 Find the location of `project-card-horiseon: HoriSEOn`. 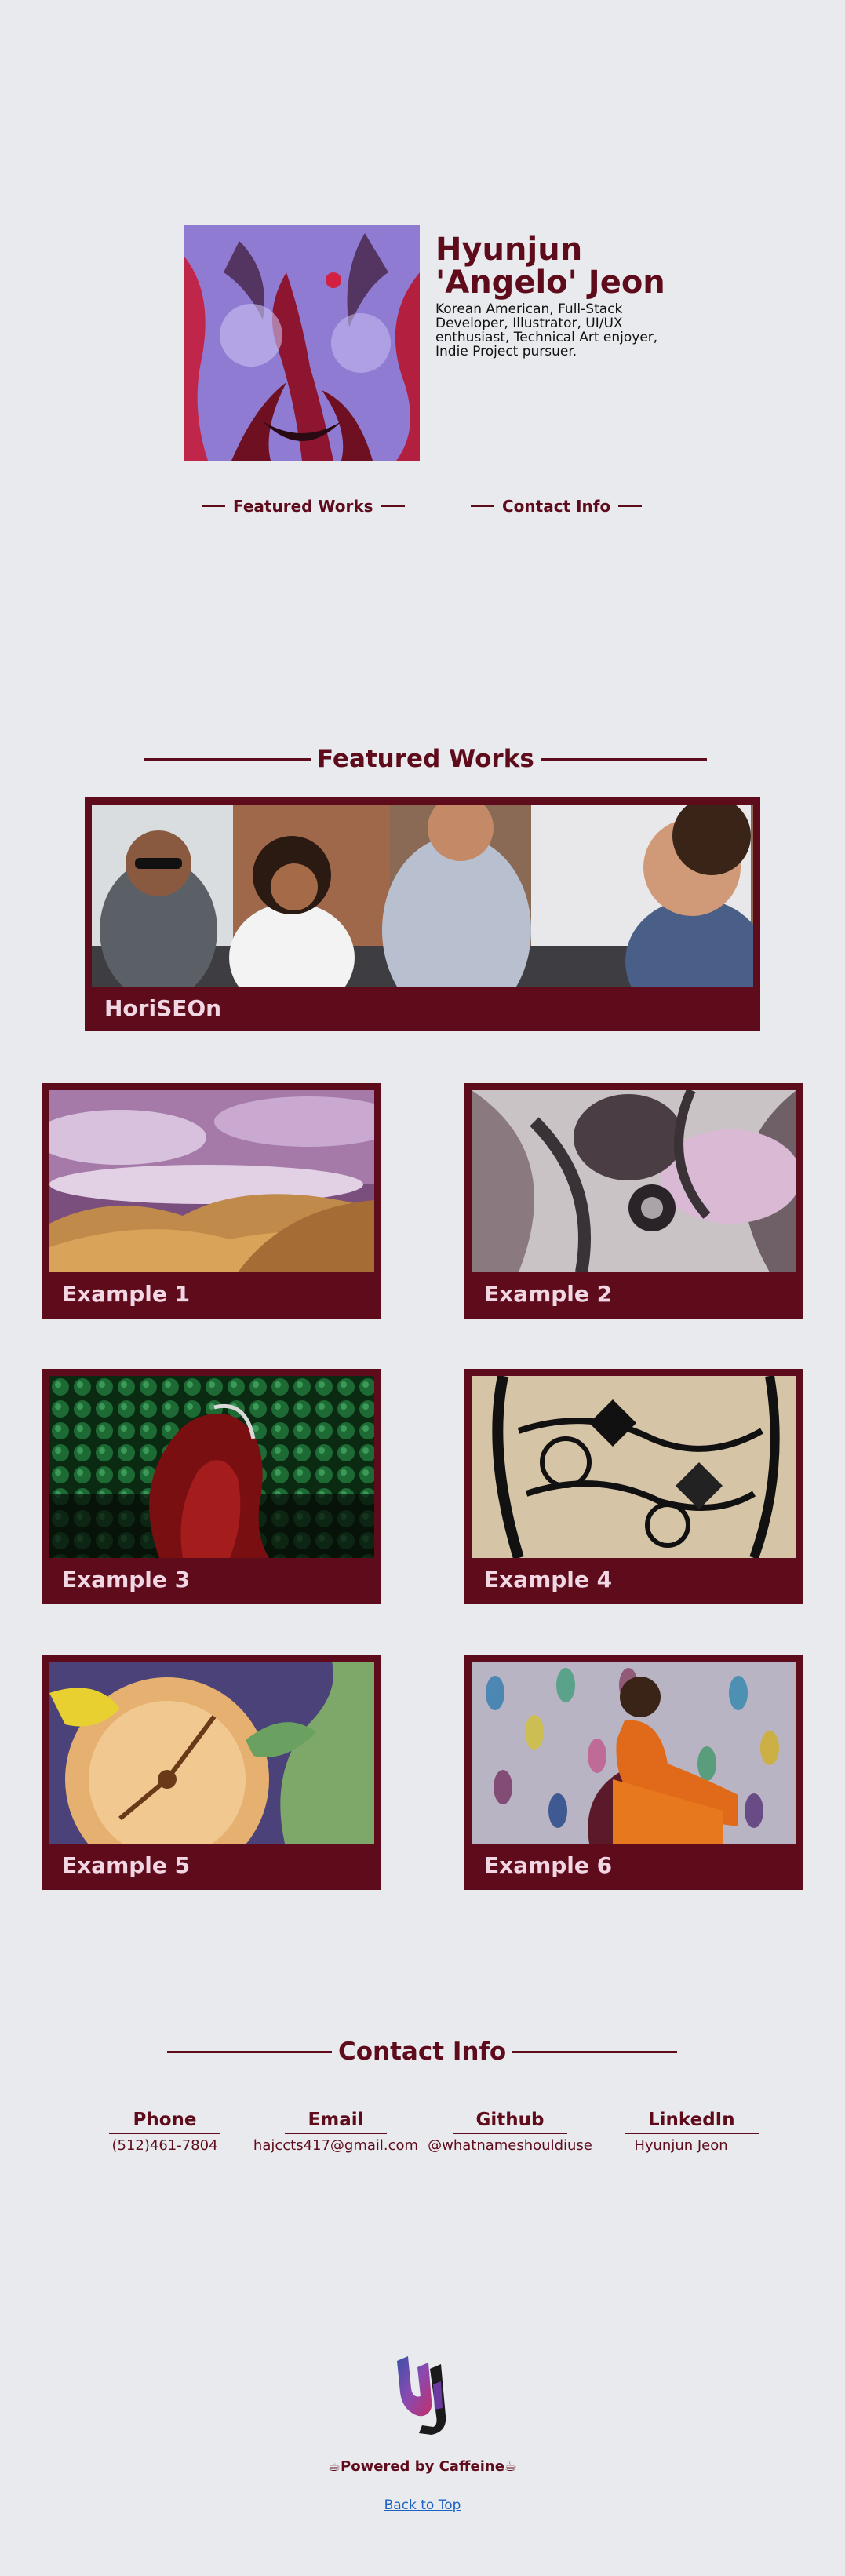

project-card-horiseon: HoriSEOn is located at coordinates (422, 914).